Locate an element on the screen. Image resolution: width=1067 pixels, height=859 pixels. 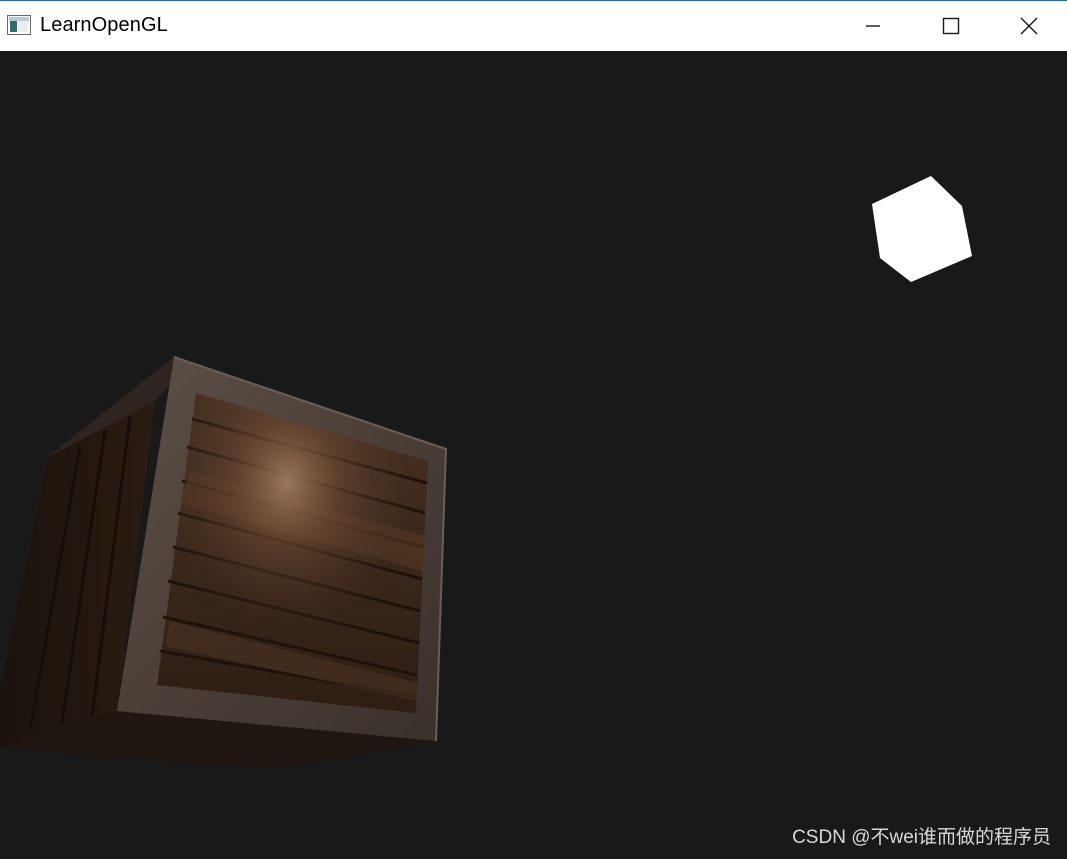
watermark-text: CSDN @不wei谁而做的程序员 is located at coordinates (921, 837).